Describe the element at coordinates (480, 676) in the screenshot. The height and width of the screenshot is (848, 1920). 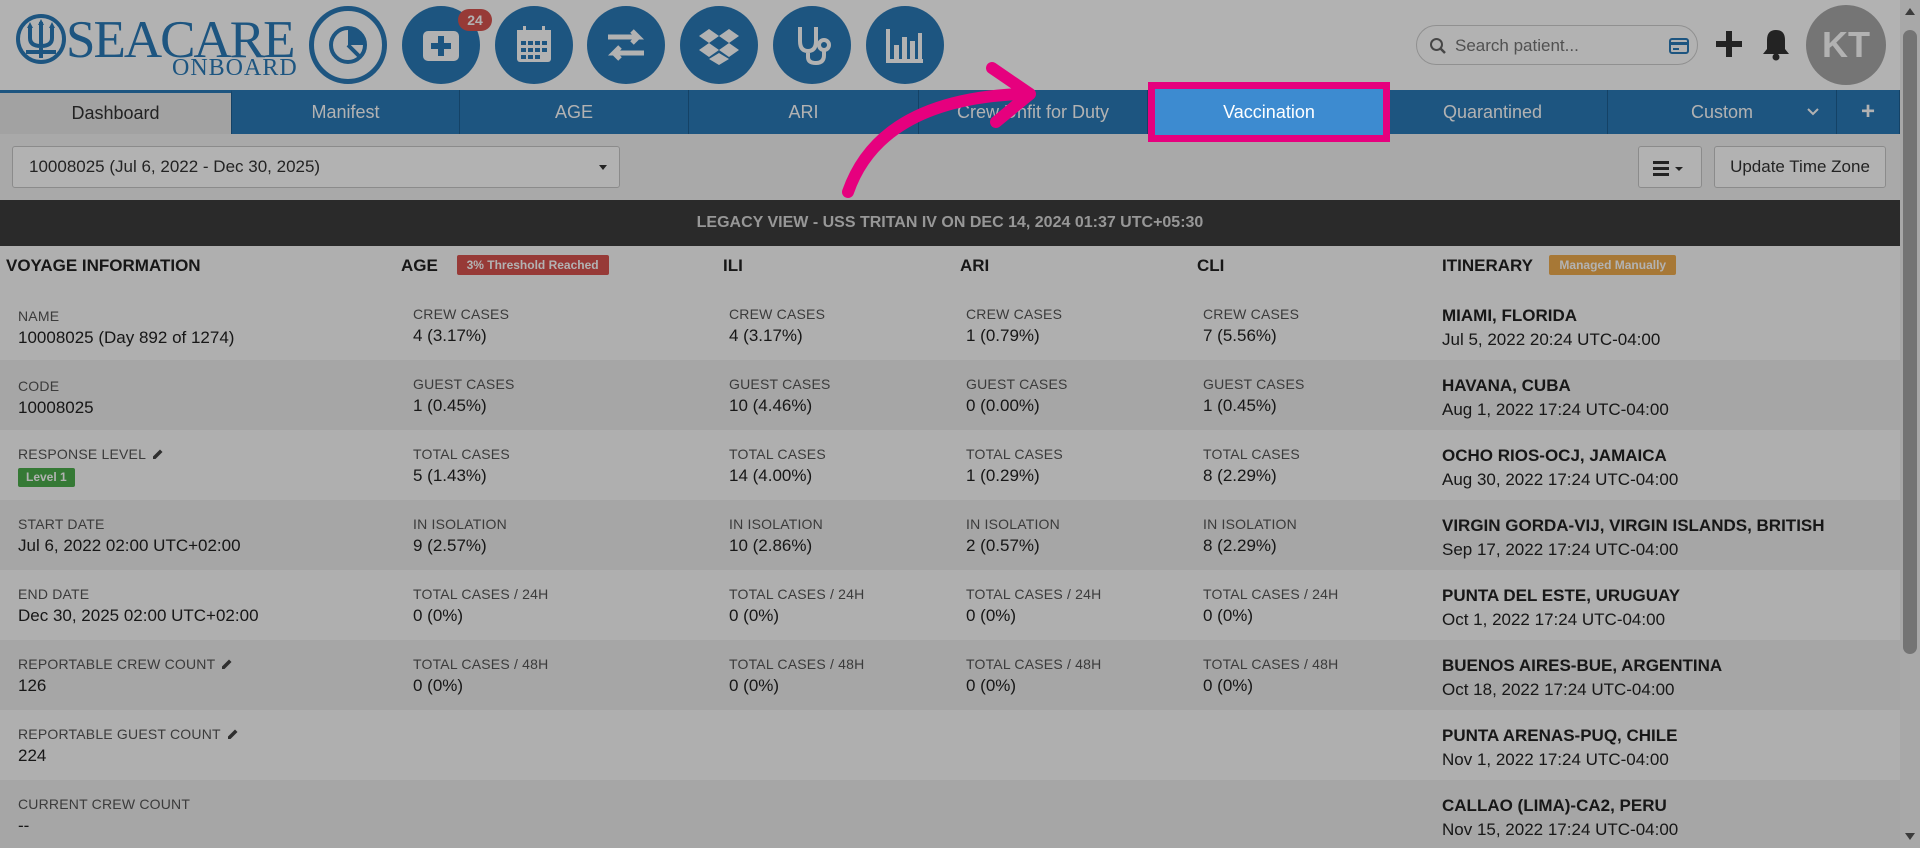
I see `age-total-48h: TOTAL CASES / 48H 0 (0%)` at that location.